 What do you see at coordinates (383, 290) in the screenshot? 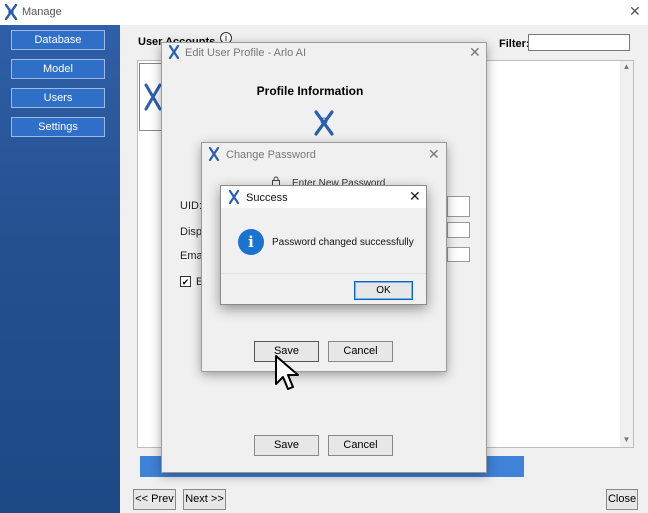
I see `ok-button: OK` at bounding box center [383, 290].